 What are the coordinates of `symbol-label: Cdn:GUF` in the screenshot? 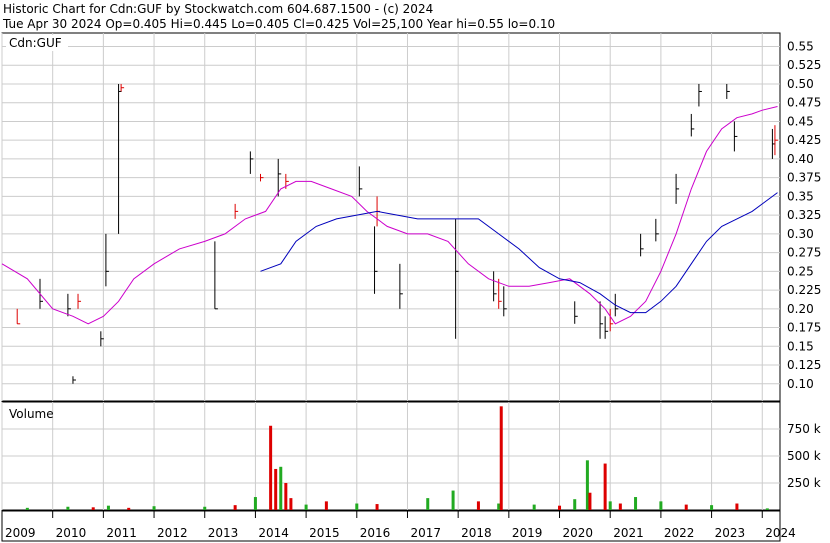 It's located at (35, 43).